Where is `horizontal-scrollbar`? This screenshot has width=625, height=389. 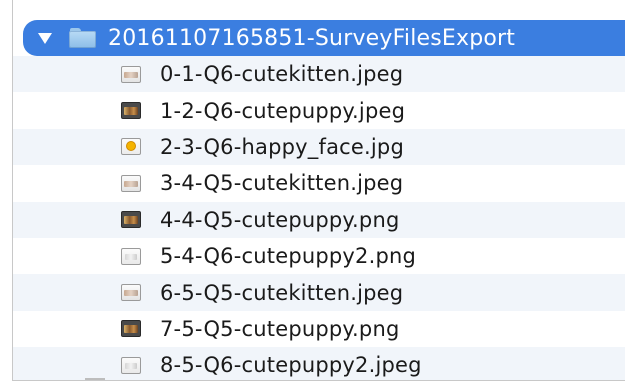
horizontal-scrollbar is located at coordinates (95, 379).